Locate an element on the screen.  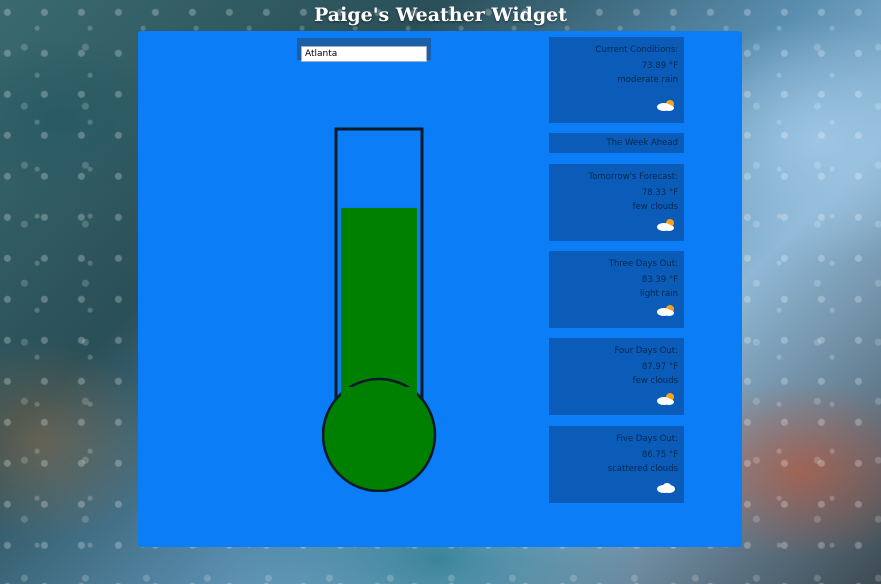
card-desc: scattered clouds is located at coordinates (642, 469).